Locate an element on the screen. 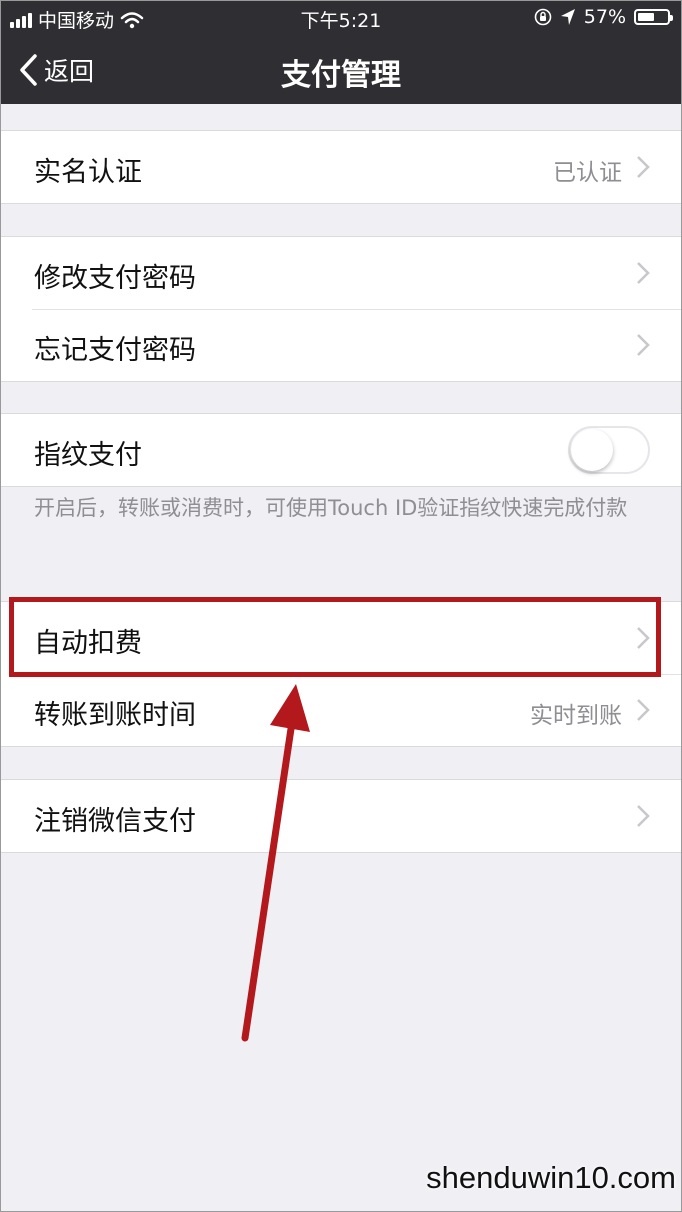  battery-icon is located at coordinates (653, 17).